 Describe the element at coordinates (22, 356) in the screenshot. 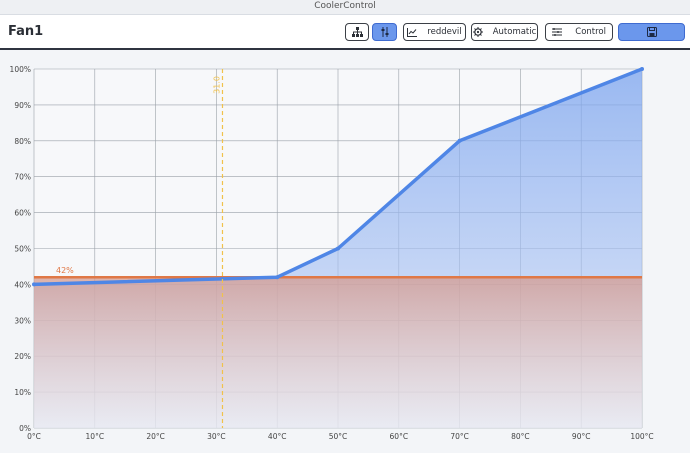

I see `y-tick-label: 20%` at that location.